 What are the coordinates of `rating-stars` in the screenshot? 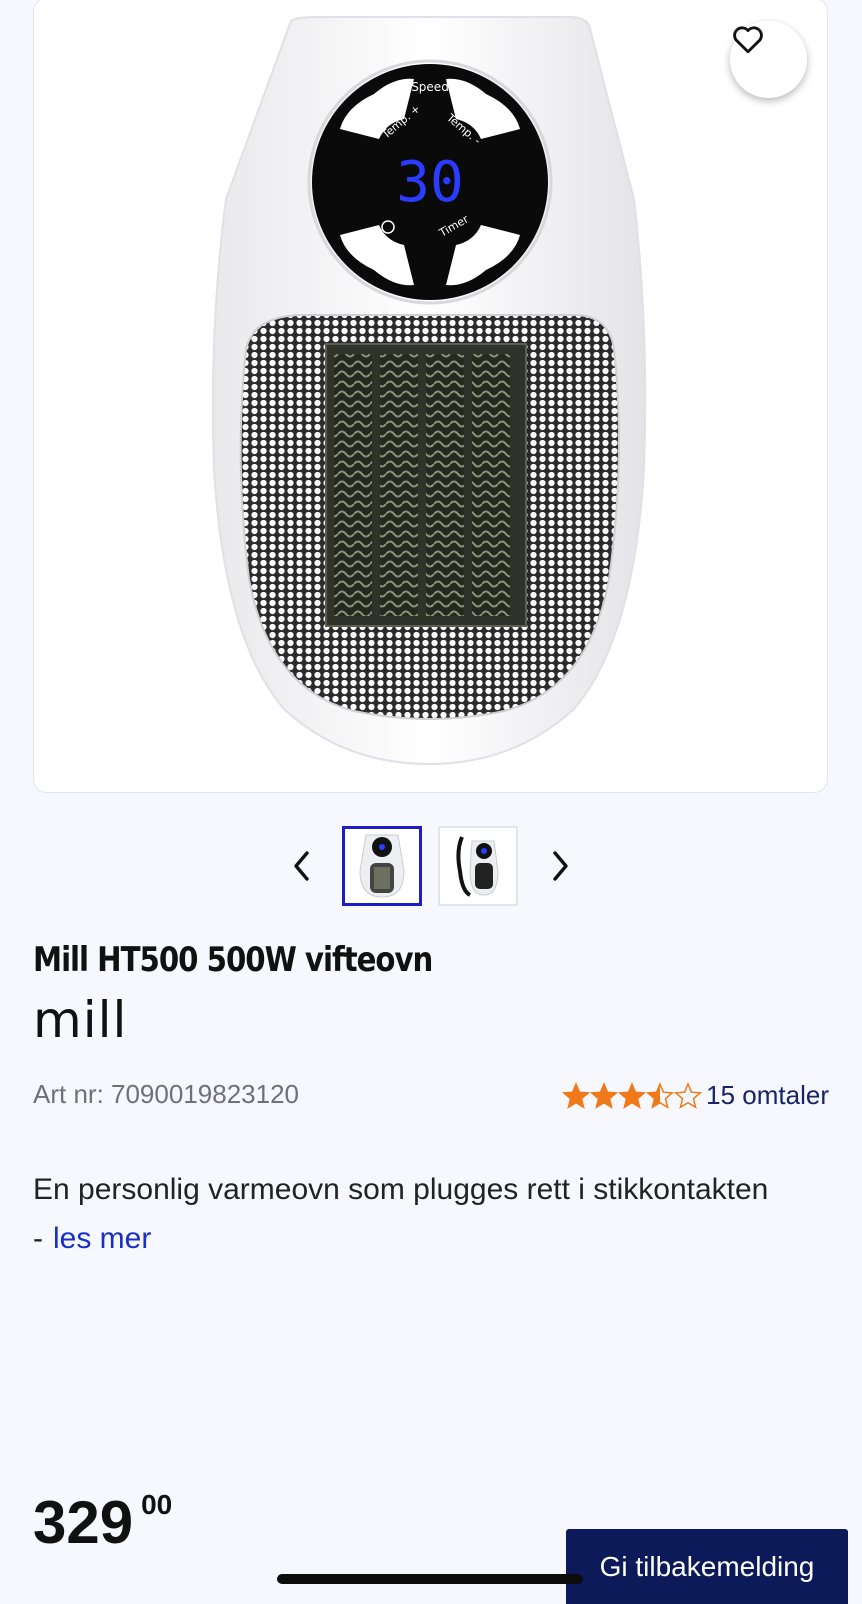 It's located at (632, 1095).